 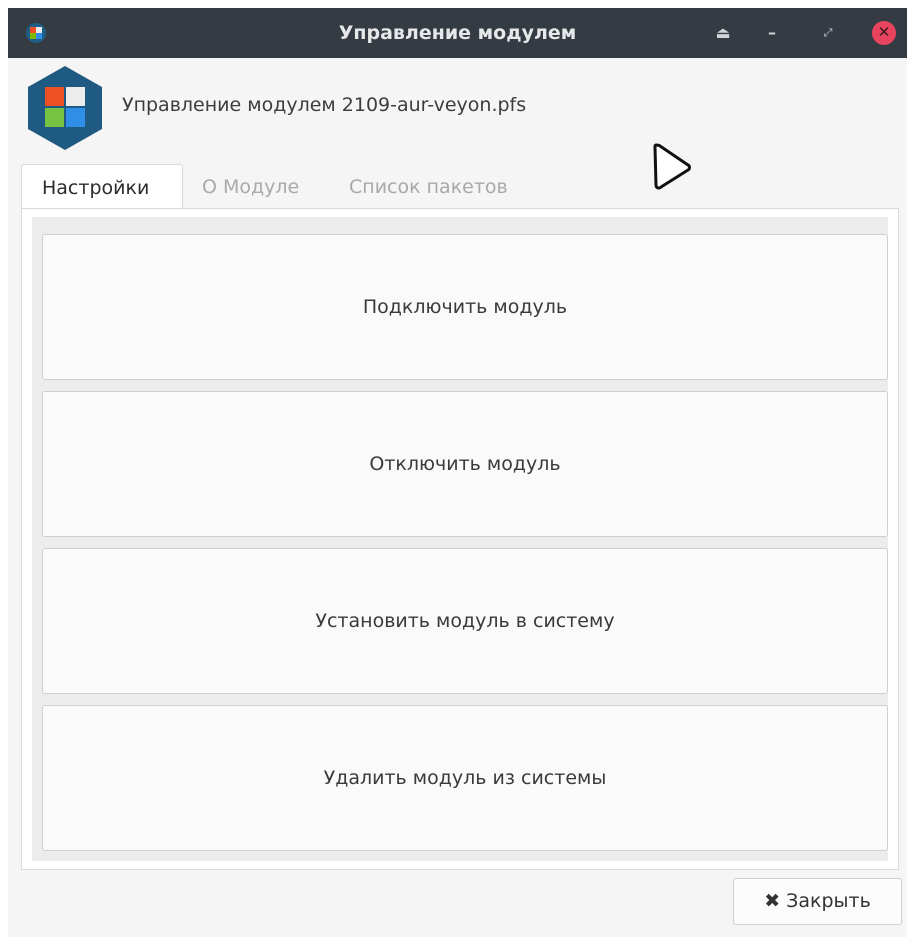 I want to click on close-button: ✖ Закрыть, so click(x=817, y=901).